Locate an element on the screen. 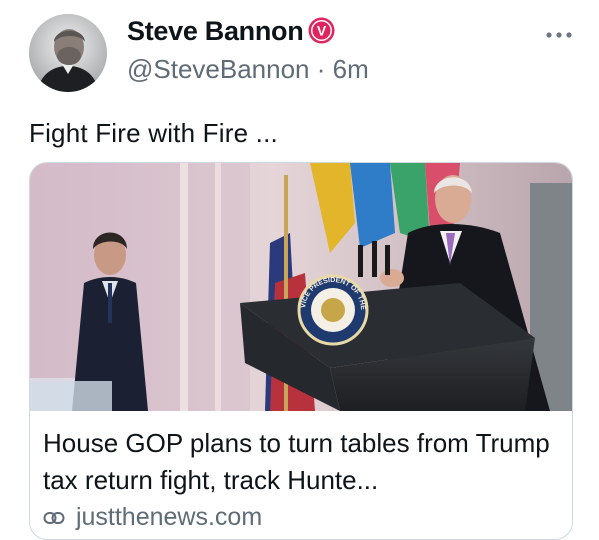 The height and width of the screenshot is (540, 599). author-handle: @SteveBannon is located at coordinates (218, 69).